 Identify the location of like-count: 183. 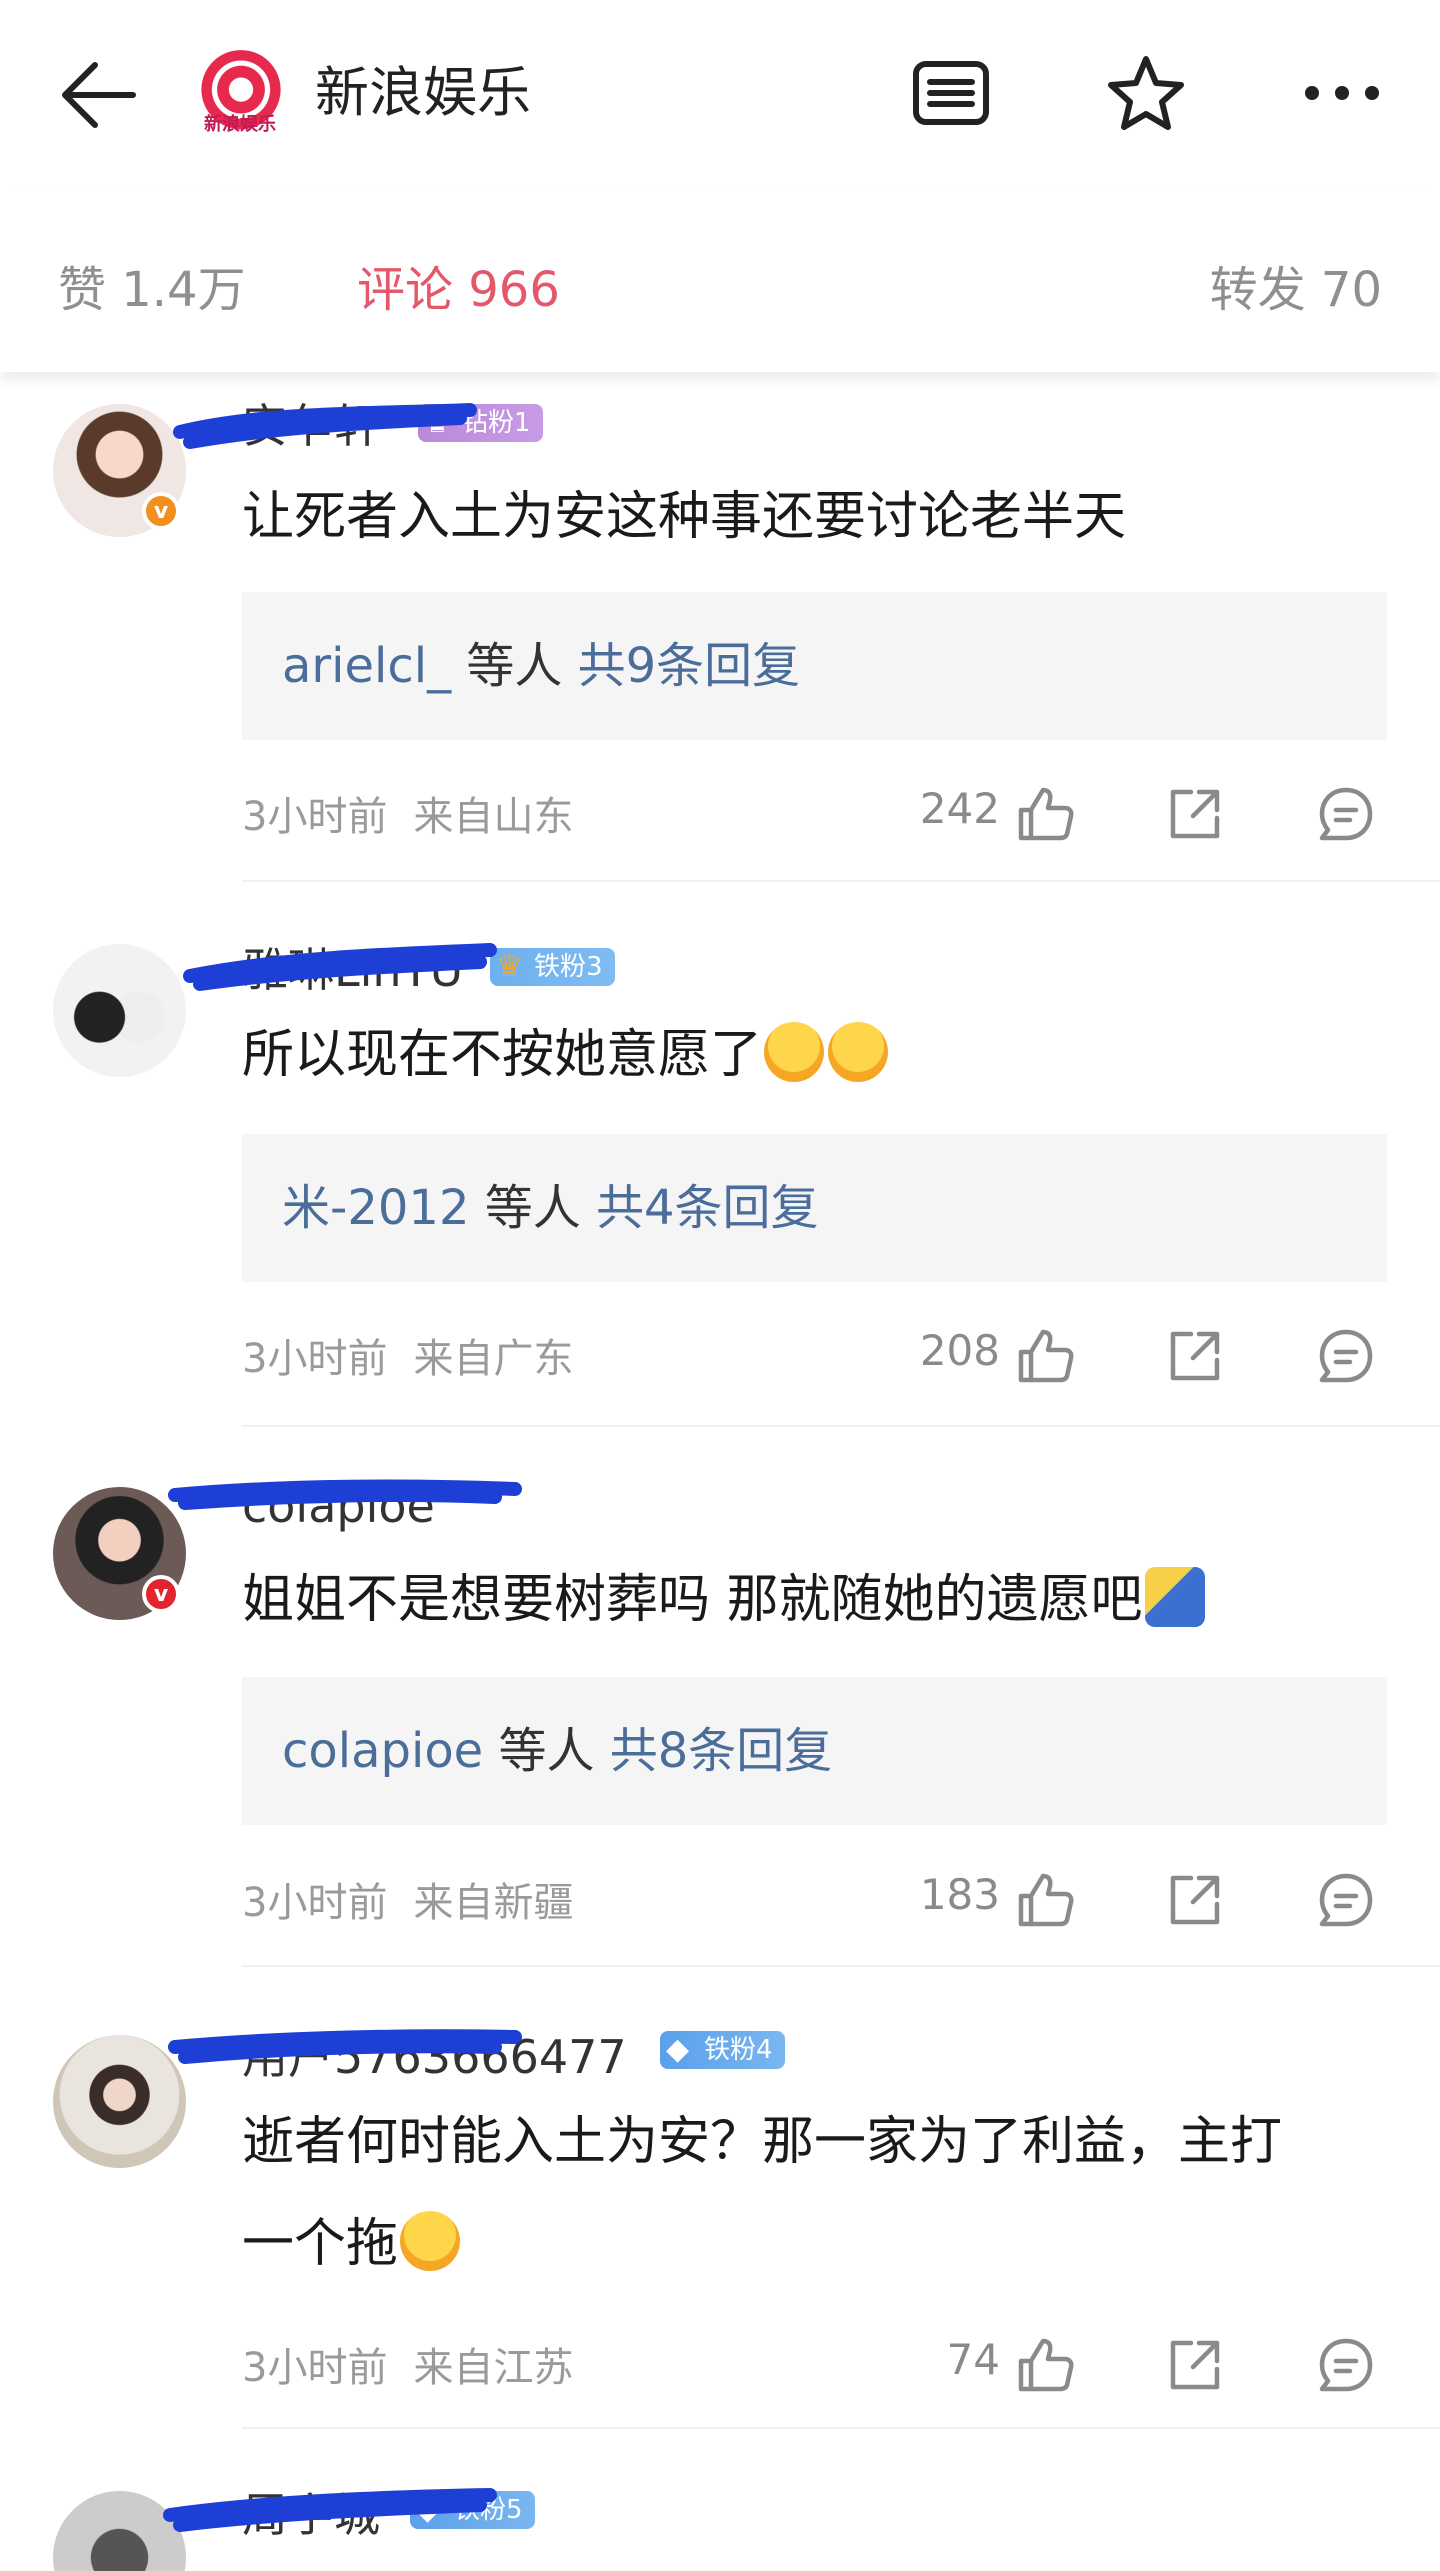
(959, 1894).